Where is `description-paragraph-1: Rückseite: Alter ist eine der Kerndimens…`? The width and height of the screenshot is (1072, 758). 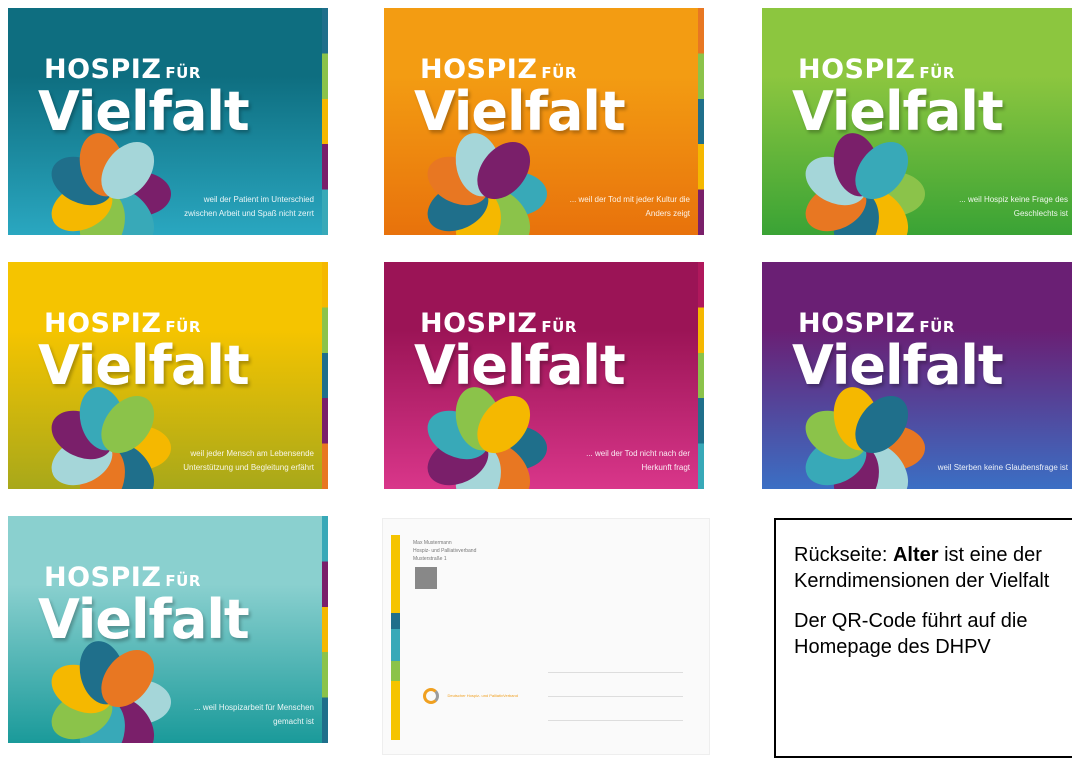 description-paragraph-1: Rückseite: Alter ist eine der Kerndimens… is located at coordinates (929, 568).